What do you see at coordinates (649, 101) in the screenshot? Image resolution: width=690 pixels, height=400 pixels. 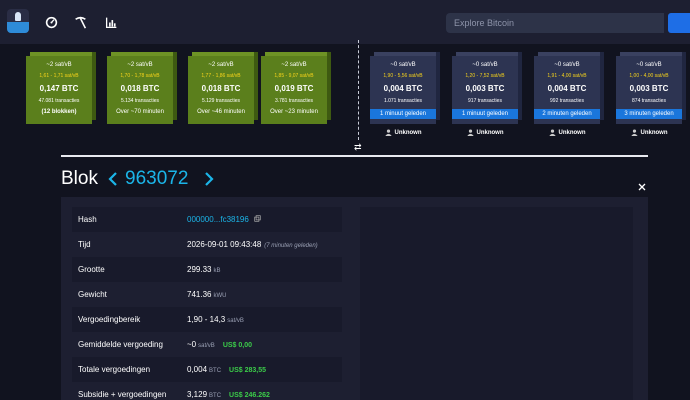 I see `block-tx-count: 874 transacties` at bounding box center [649, 101].